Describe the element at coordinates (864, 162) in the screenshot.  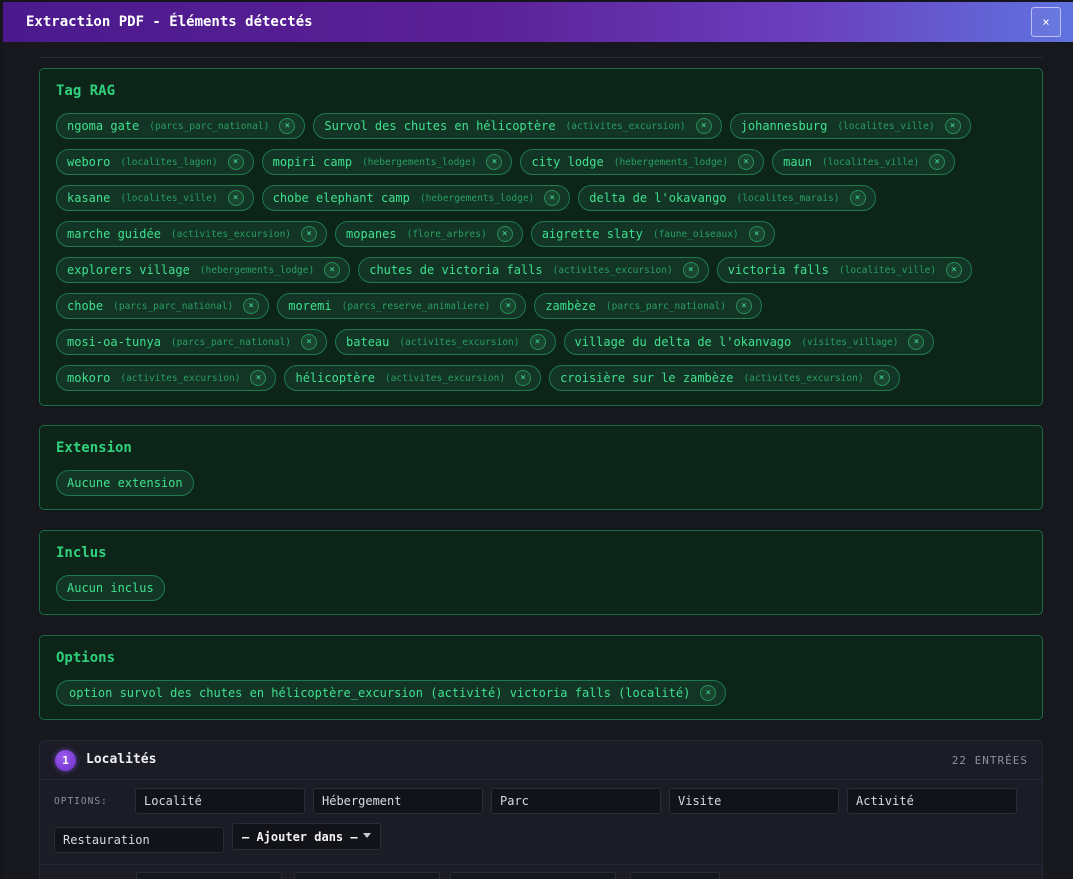
I see `tag-chip: maun (localites_ville) ×` at that location.